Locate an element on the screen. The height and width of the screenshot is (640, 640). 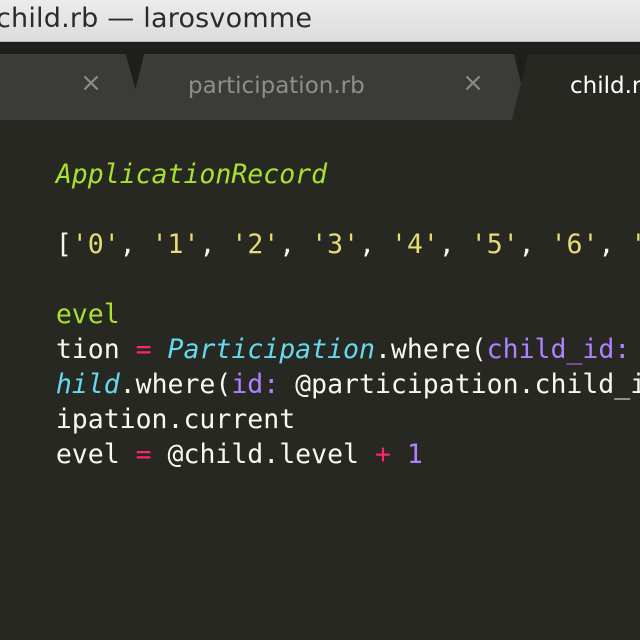
tab-hidden-file: × is located at coordinates (72, 87).